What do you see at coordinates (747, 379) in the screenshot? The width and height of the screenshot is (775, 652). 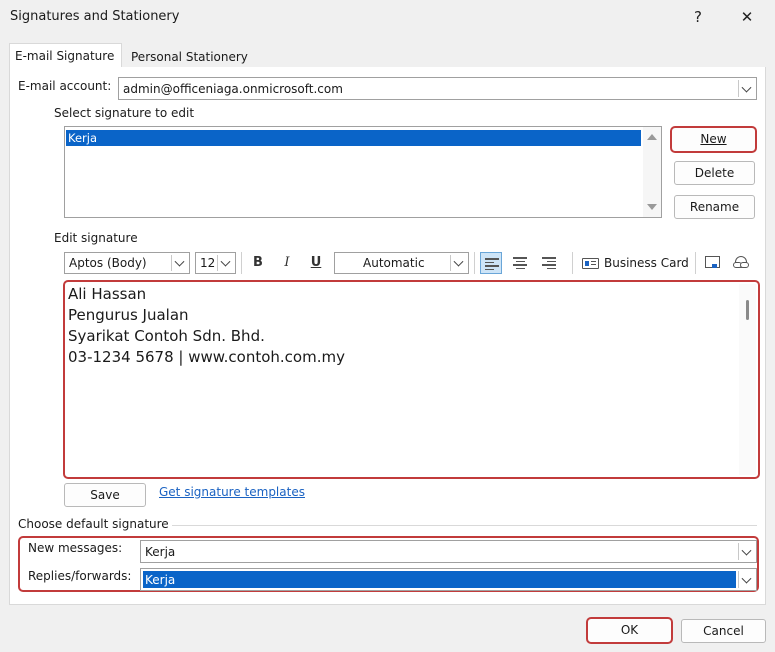 I see `editor-scrollbar` at bounding box center [747, 379].